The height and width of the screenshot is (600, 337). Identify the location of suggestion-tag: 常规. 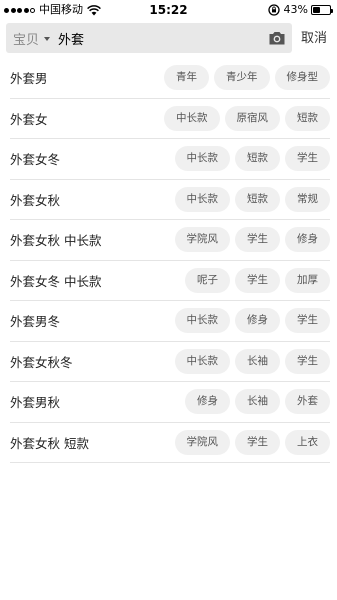
(307, 199).